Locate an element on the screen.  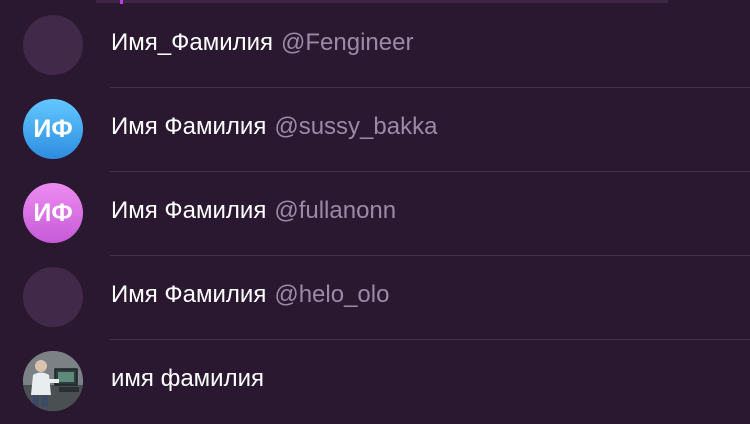
contact-name: имя фамилия is located at coordinates (187, 378).